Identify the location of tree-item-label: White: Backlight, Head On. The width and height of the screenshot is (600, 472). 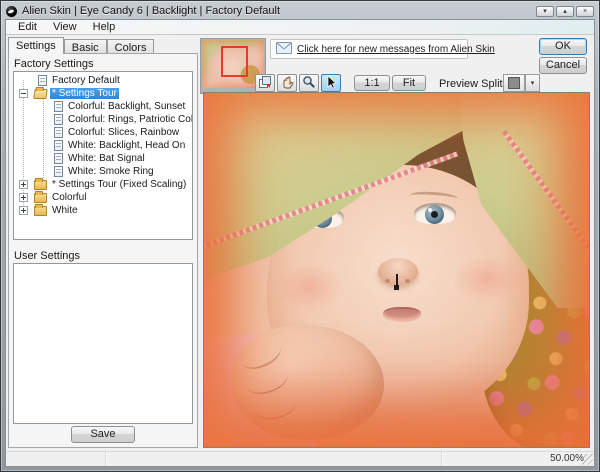
(127, 145).